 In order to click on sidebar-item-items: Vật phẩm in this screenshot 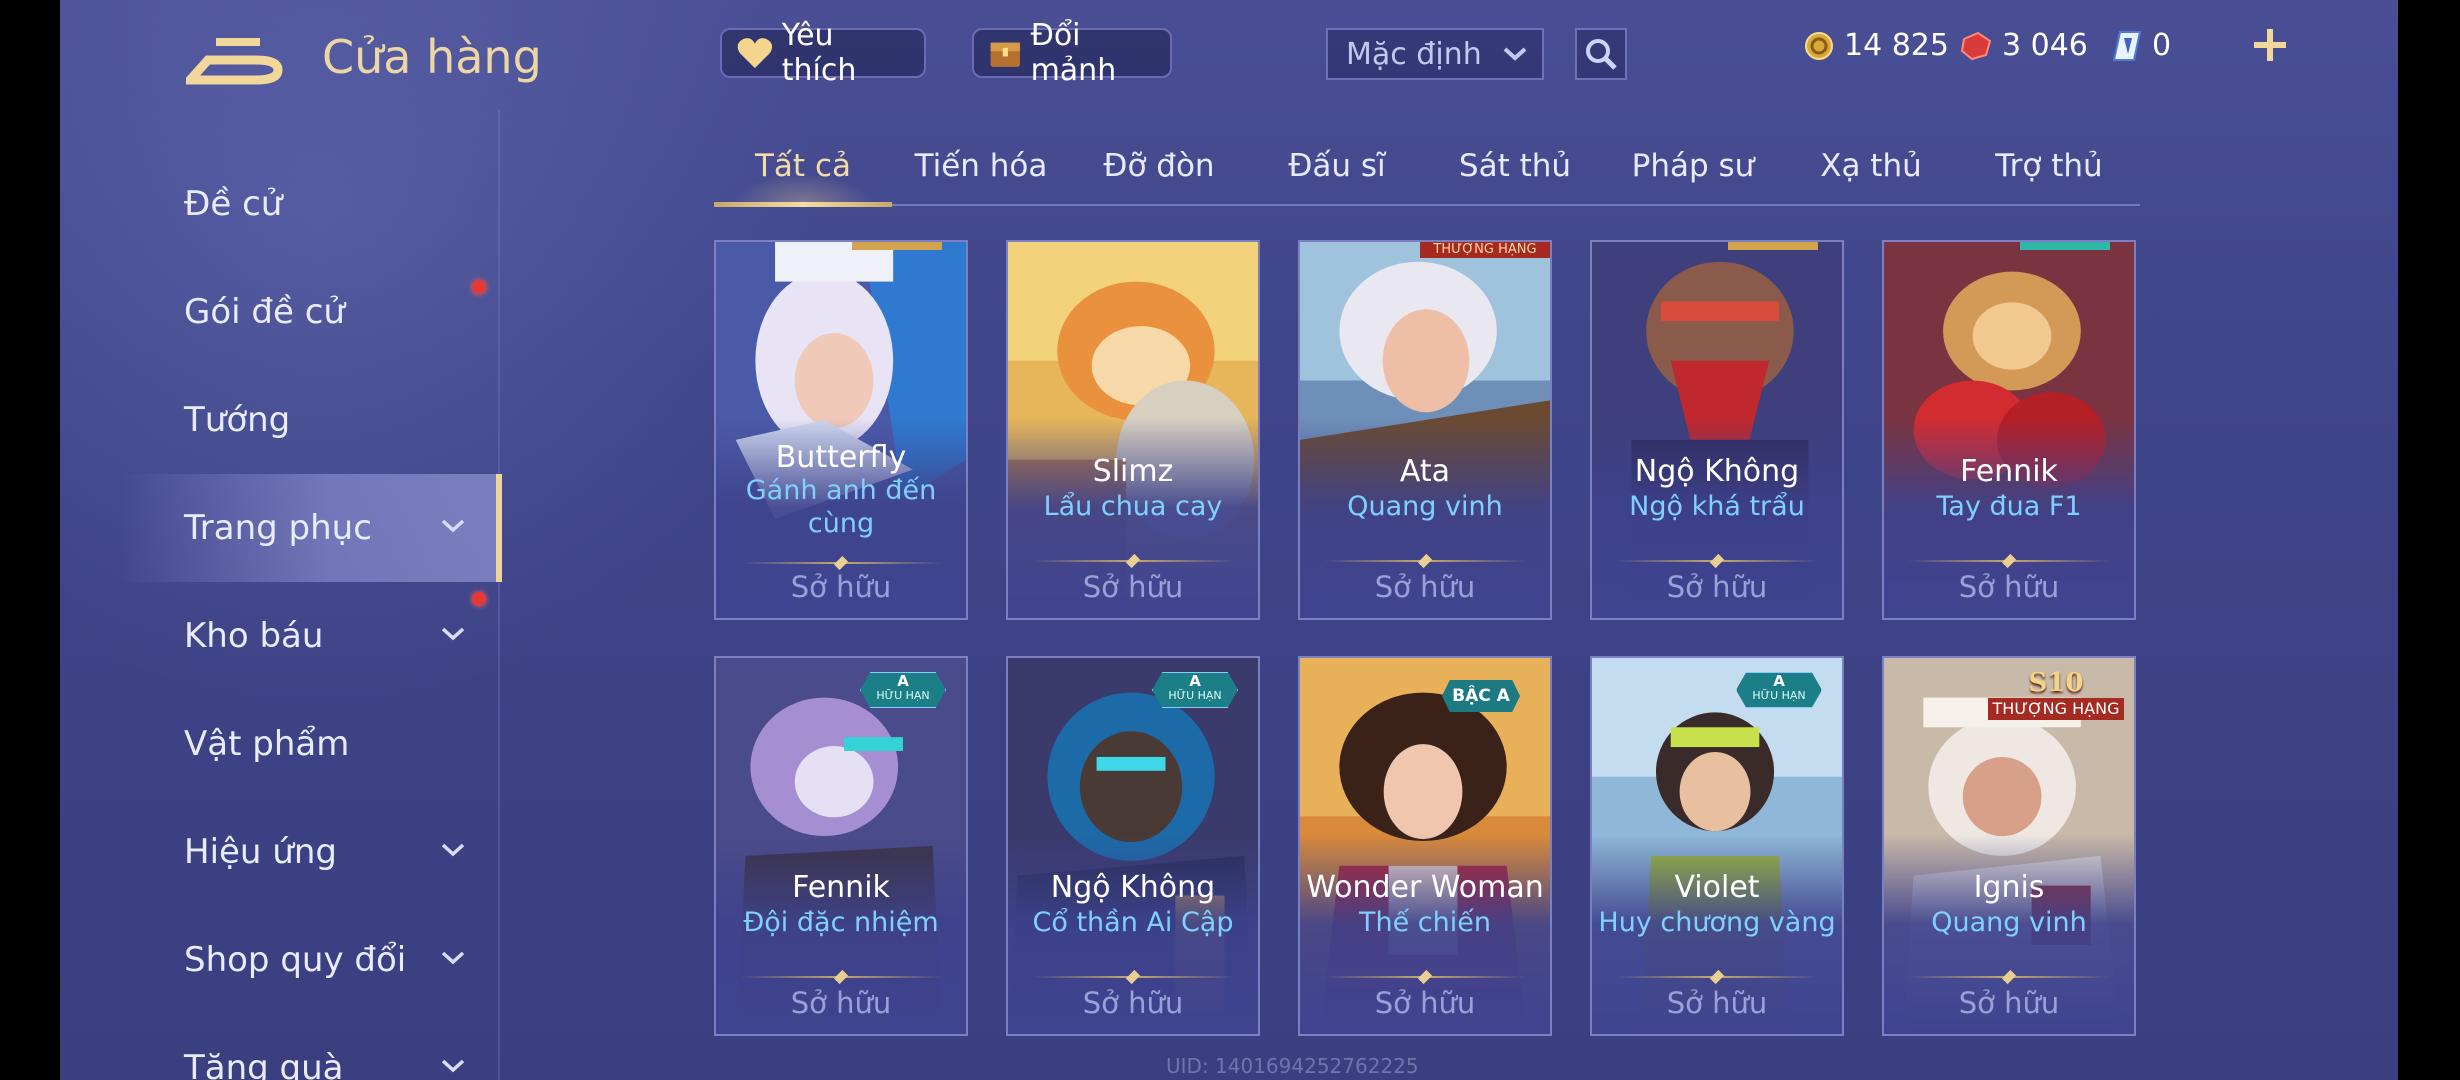, I will do `click(310, 744)`.